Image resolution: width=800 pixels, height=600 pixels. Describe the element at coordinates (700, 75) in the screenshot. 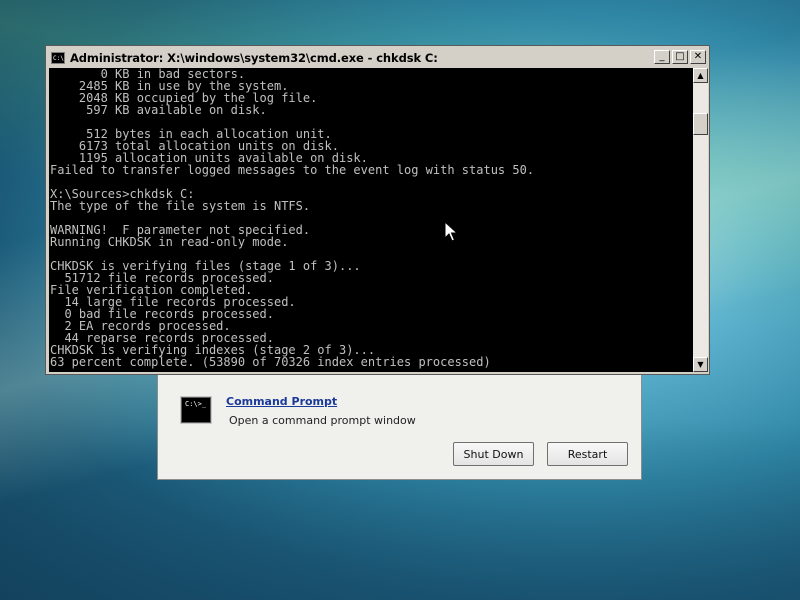

I see `scroll-up-button: ▲` at that location.